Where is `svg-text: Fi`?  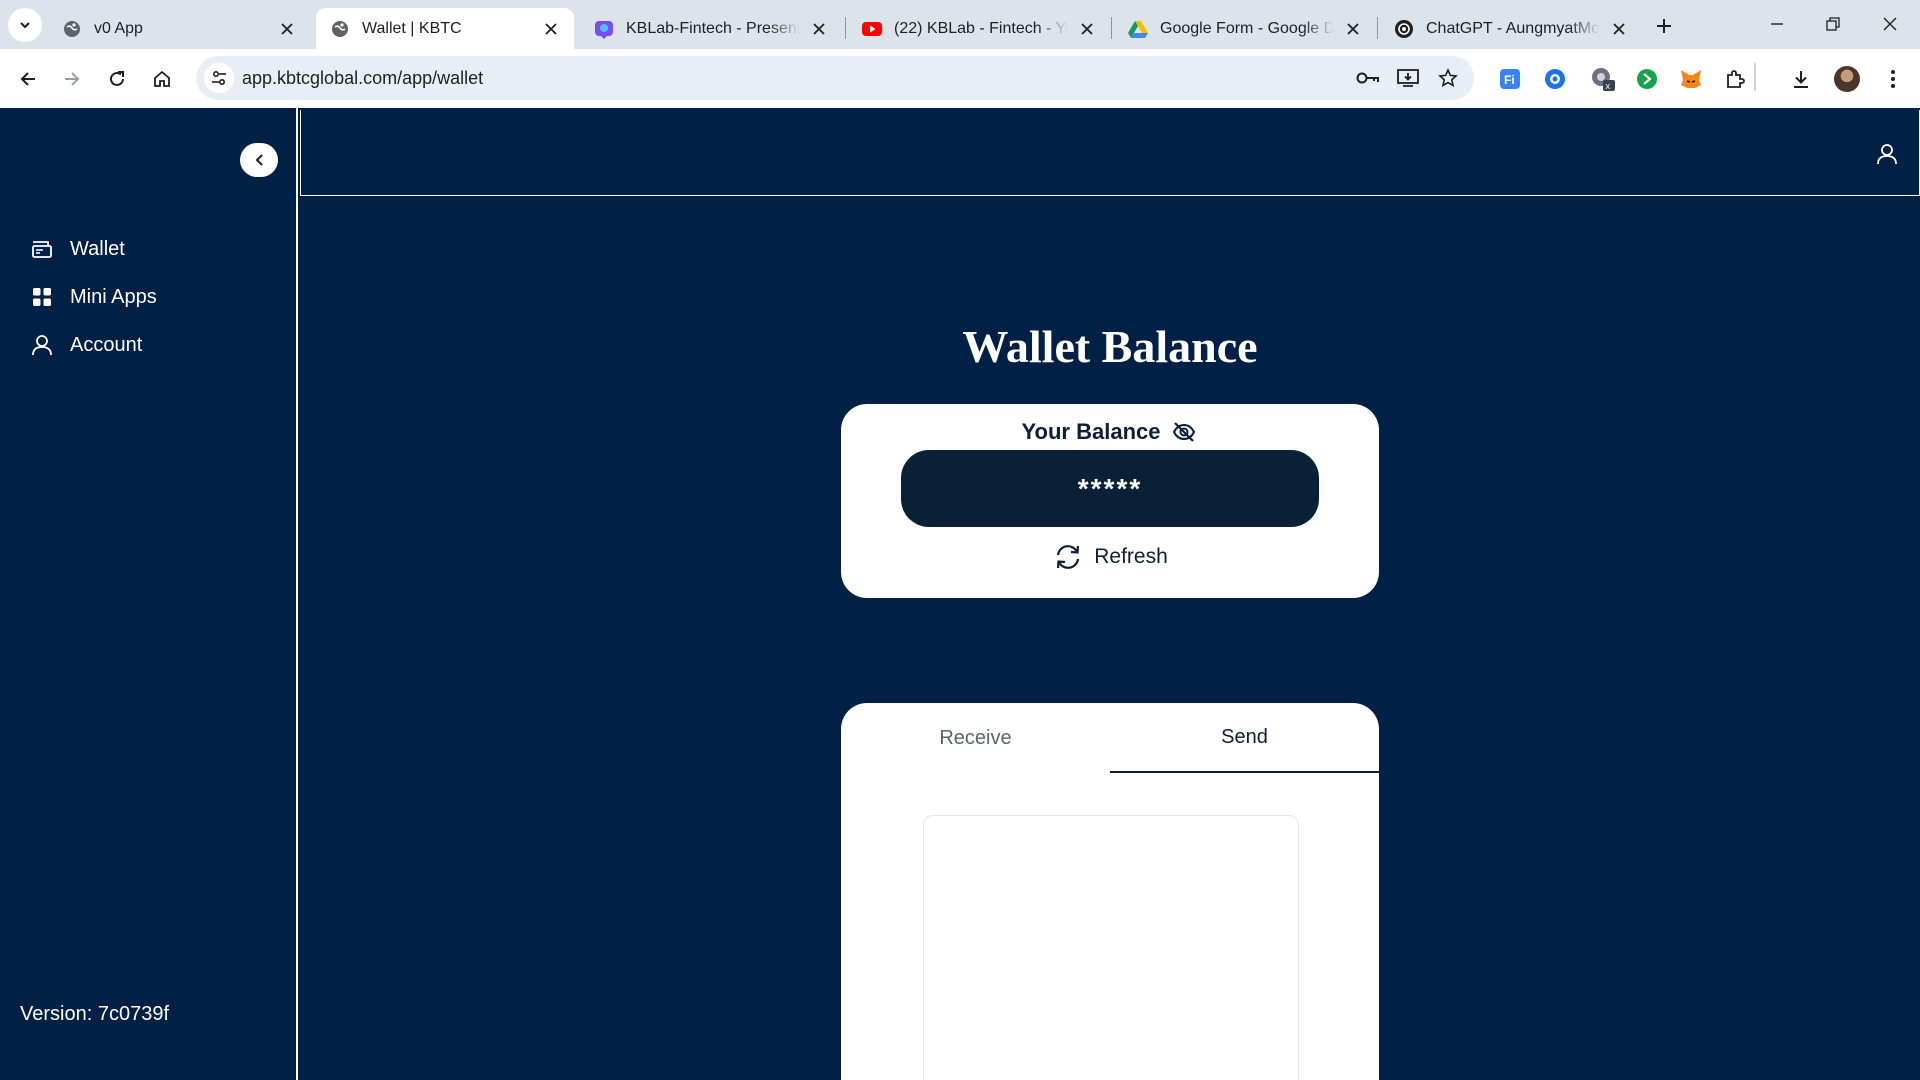
svg-text: Fi is located at coordinates (1509, 80).